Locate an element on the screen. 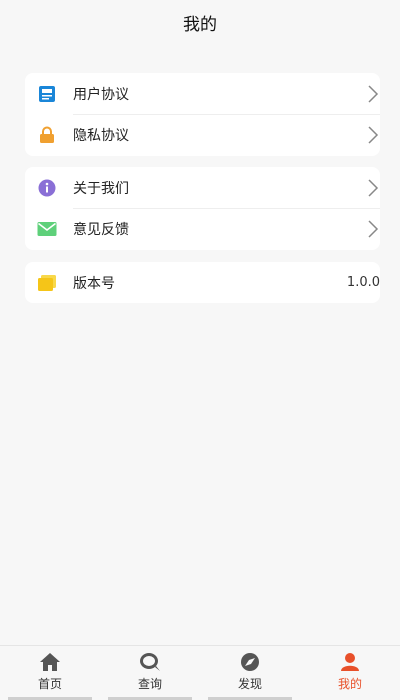  page-title: 我的 is located at coordinates (200, 24).